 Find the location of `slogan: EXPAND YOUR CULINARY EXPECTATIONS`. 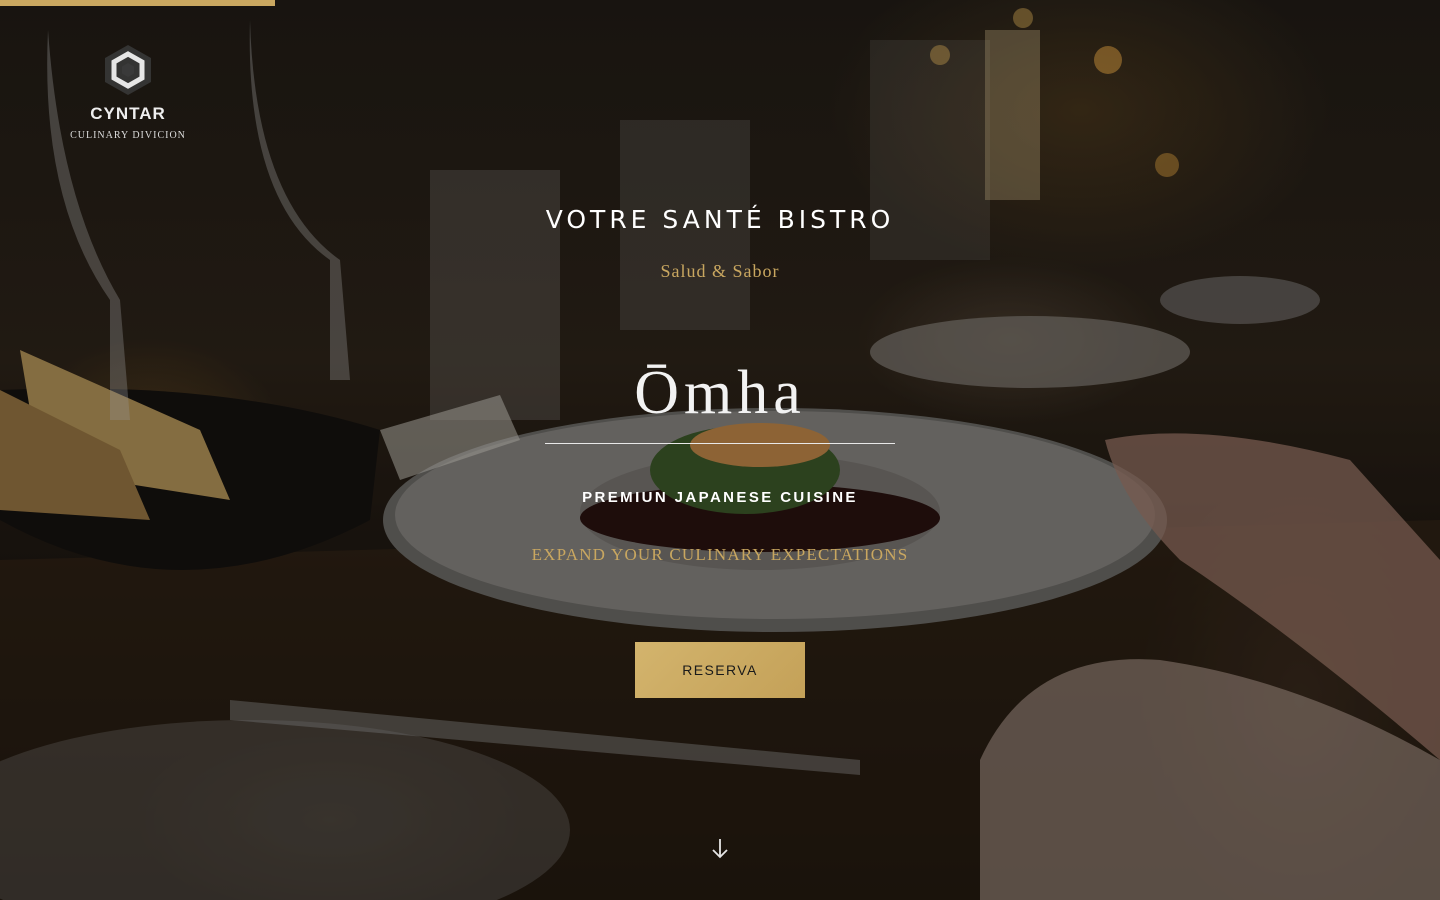

slogan: EXPAND YOUR CULINARY EXPECTATIONS is located at coordinates (720, 554).